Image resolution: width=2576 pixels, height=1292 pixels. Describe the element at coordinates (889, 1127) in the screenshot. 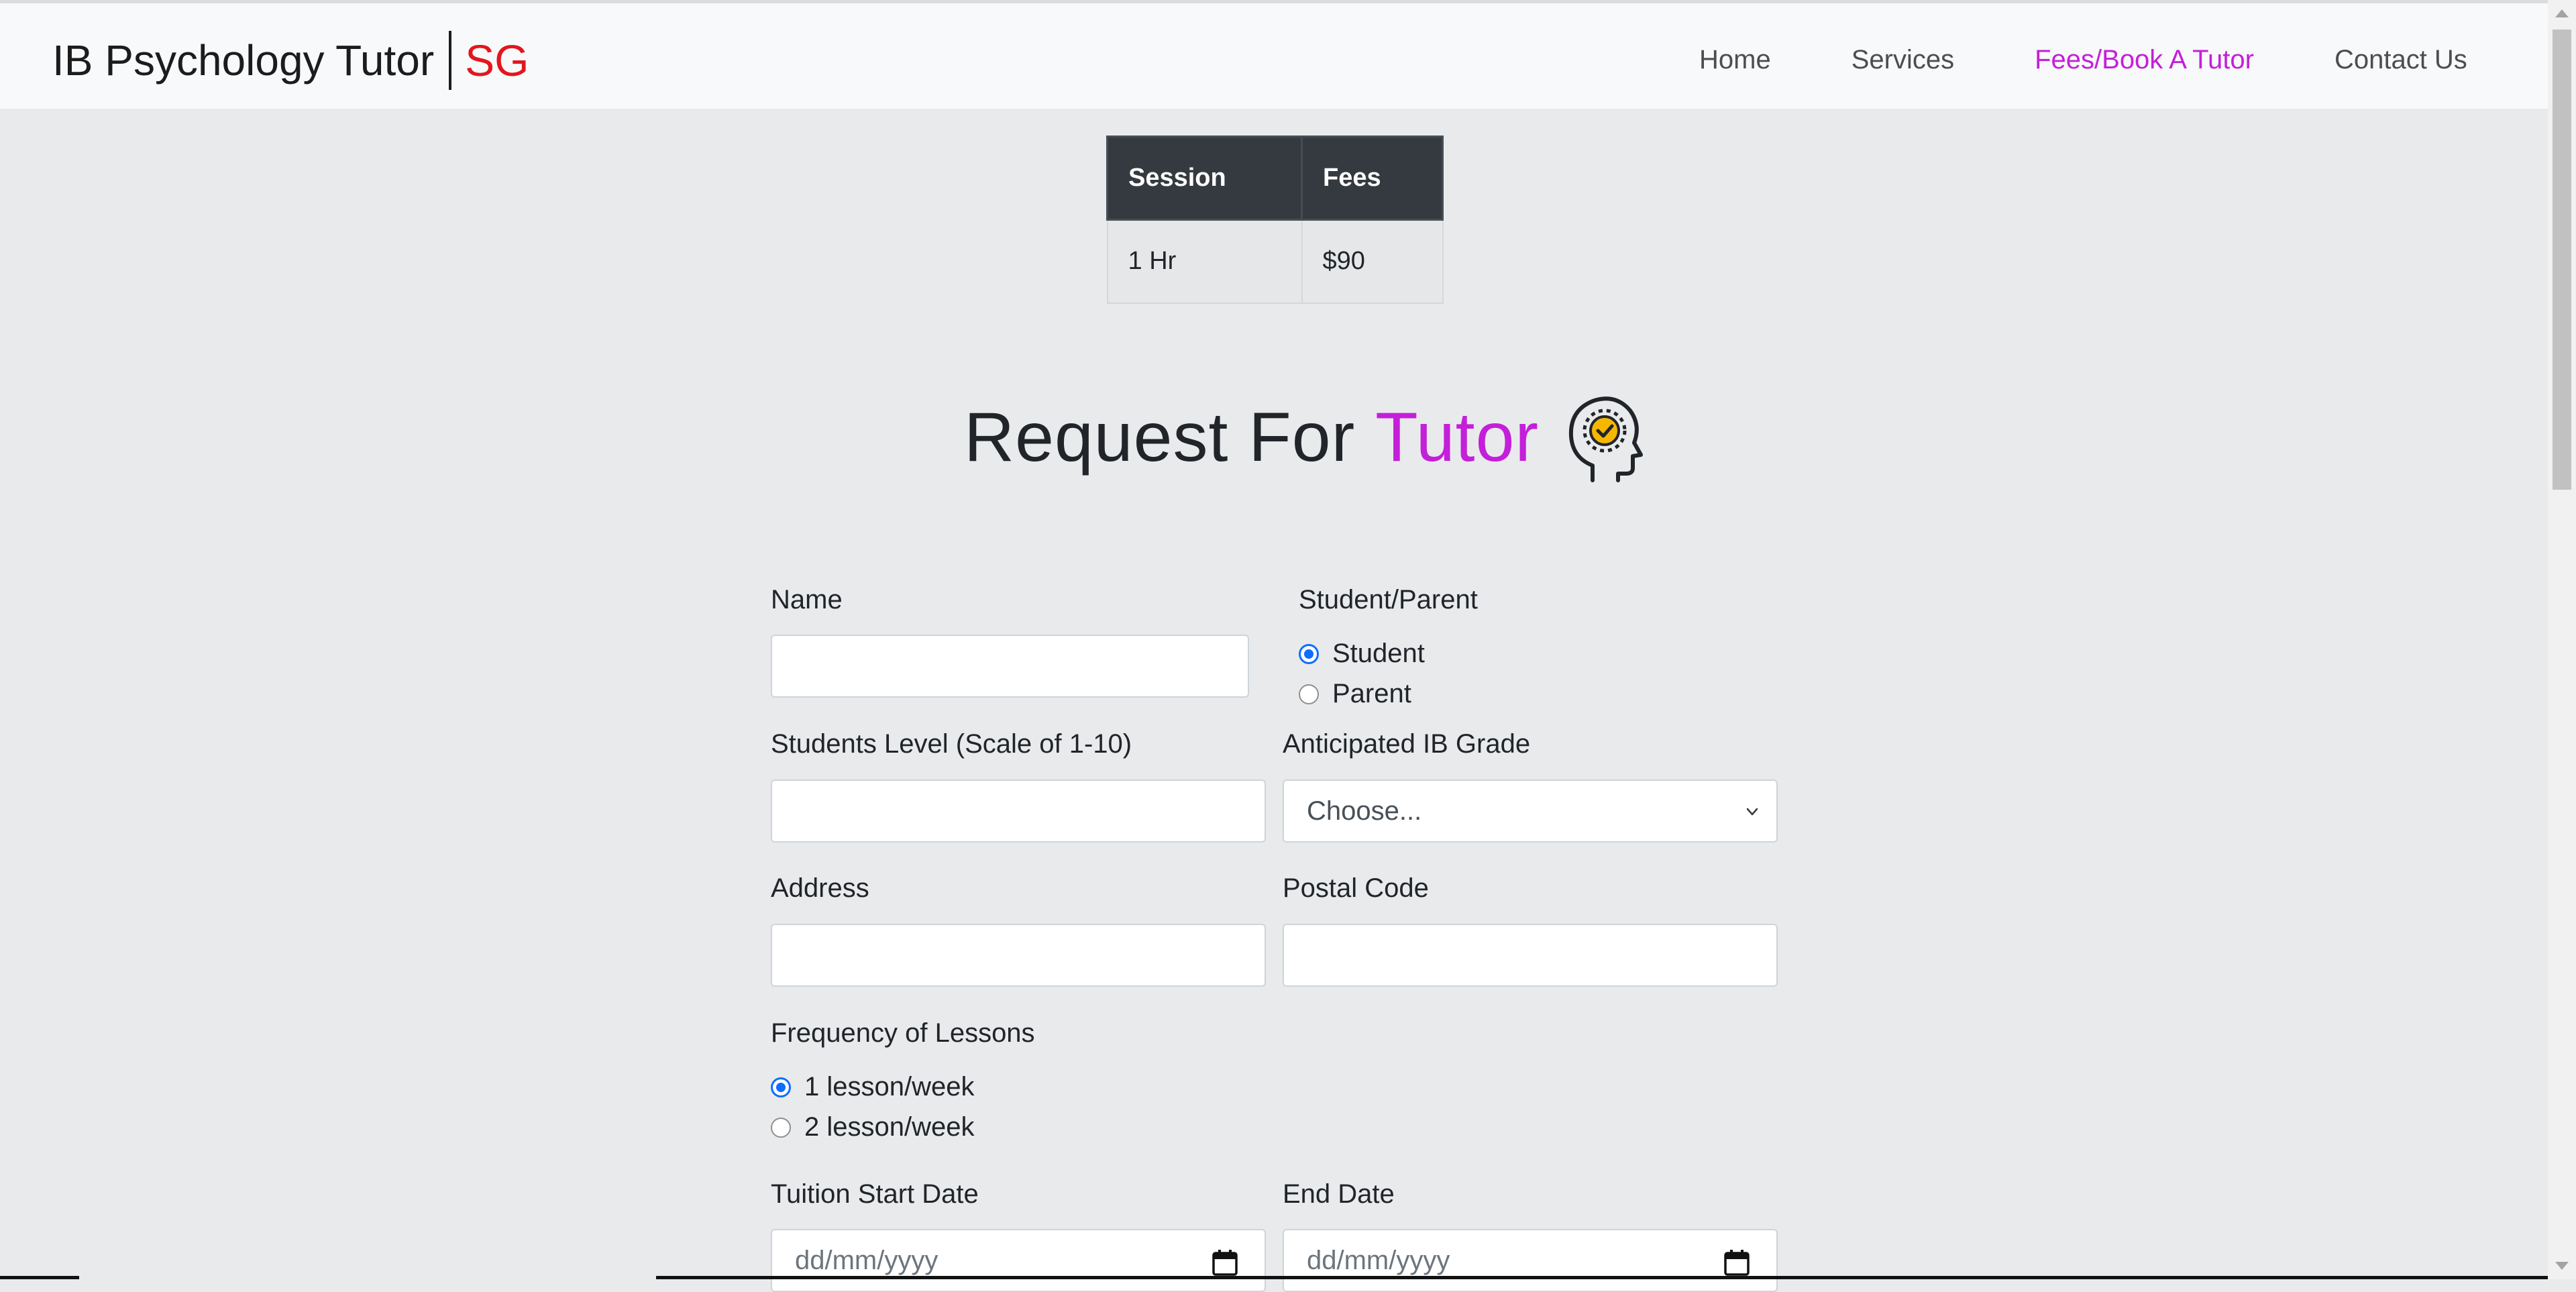

I see `radio-2-lesson-label: 2 lesson/week` at that location.